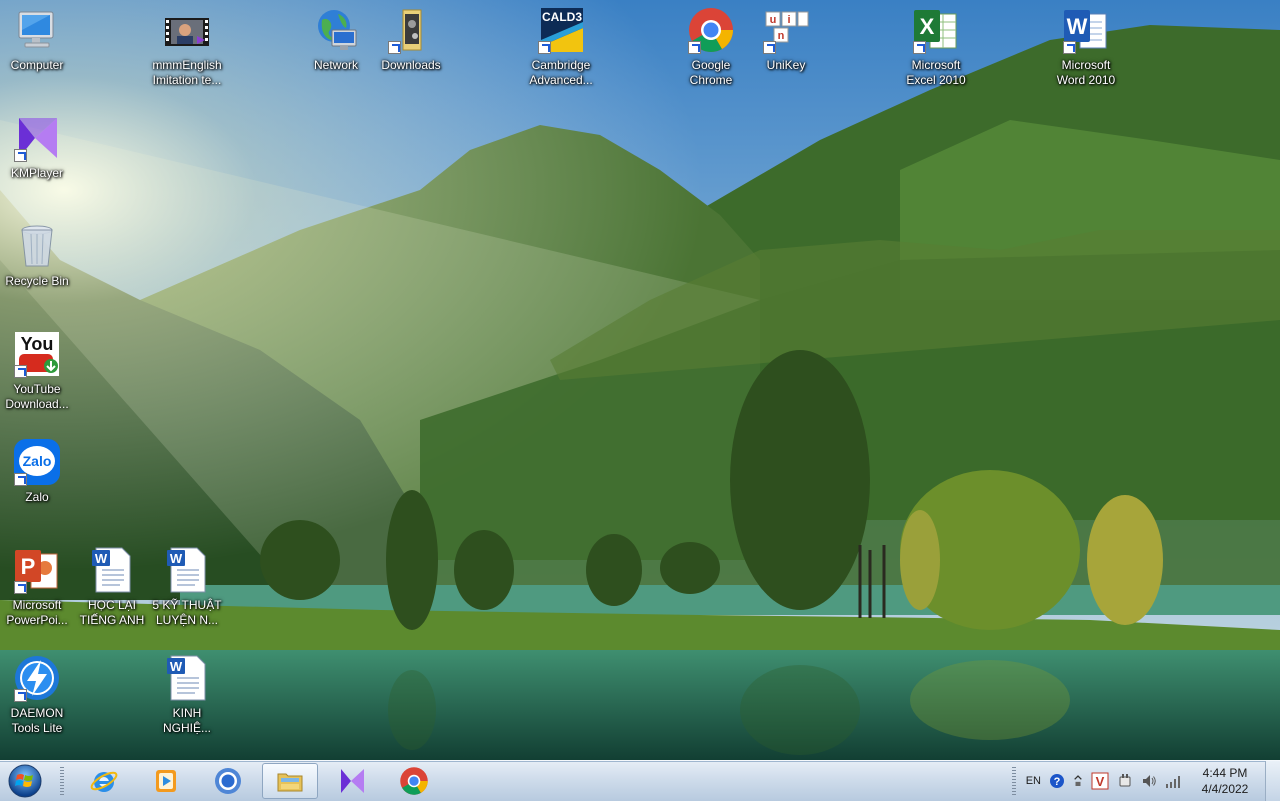  What do you see at coordinates (1078, 781) in the screenshot?
I see `chevron-up-icon` at bounding box center [1078, 781].